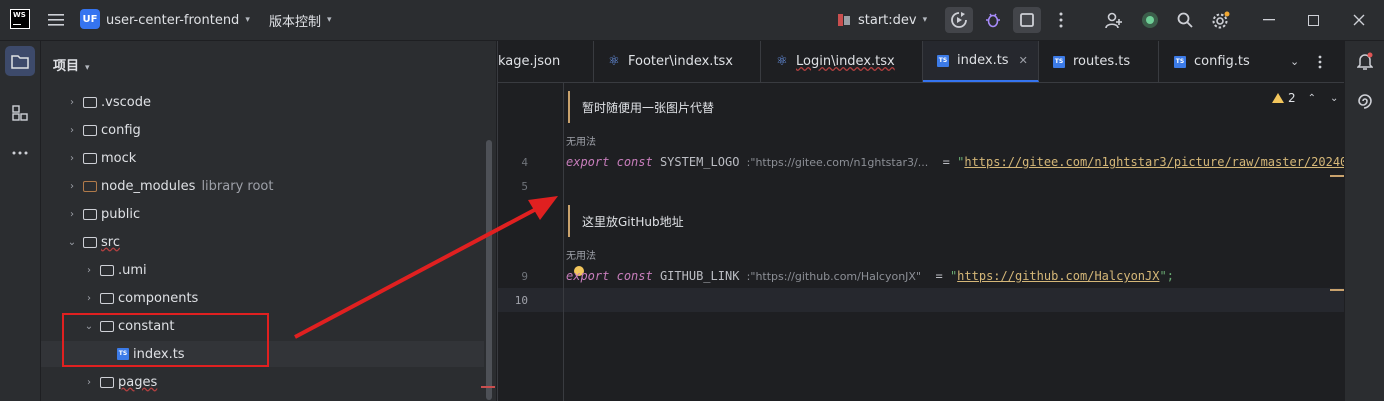  I want to click on tab-label: config.ts, so click(1222, 61).